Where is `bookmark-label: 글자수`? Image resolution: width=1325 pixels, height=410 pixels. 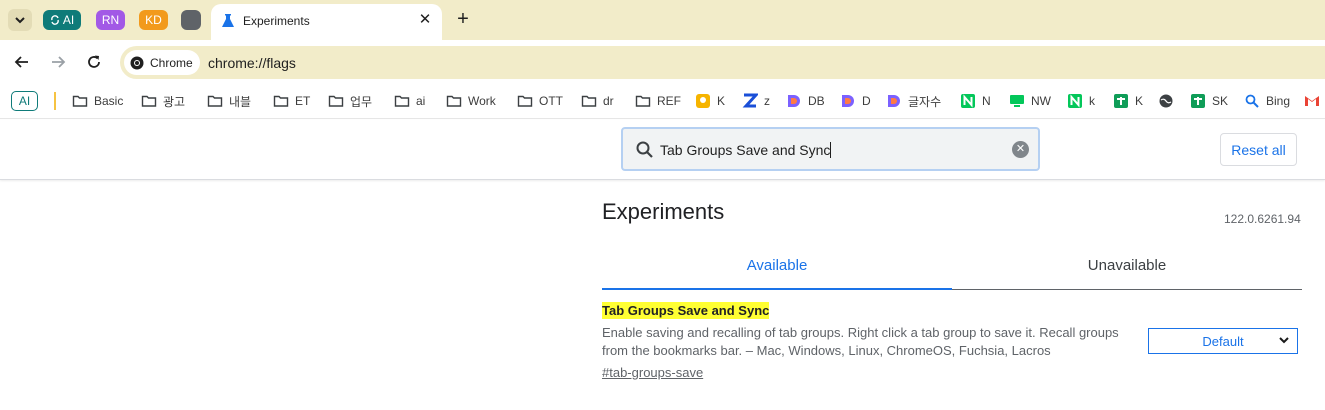 bookmark-label: 글자수 is located at coordinates (925, 101).